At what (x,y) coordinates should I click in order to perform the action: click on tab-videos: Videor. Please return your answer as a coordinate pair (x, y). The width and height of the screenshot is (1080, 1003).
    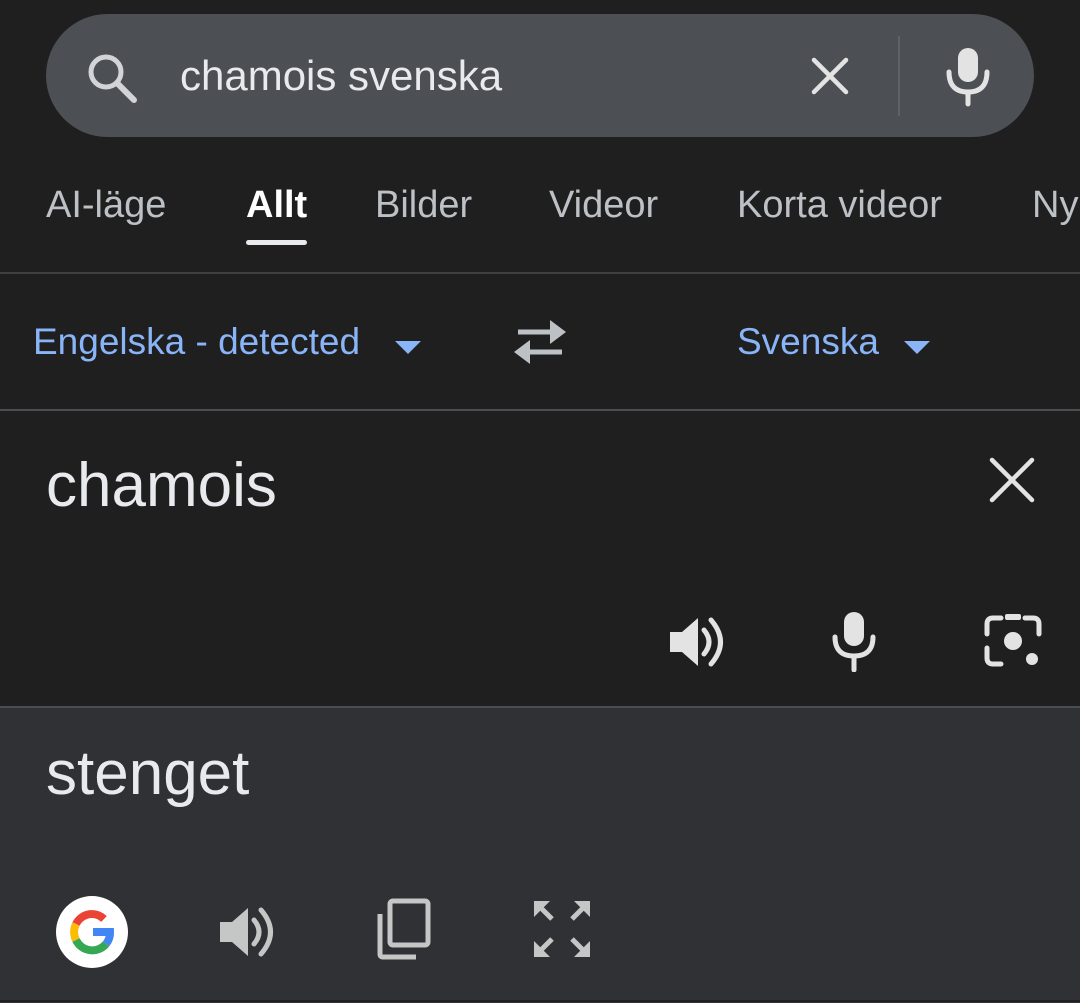
    Looking at the image, I should click on (603, 205).